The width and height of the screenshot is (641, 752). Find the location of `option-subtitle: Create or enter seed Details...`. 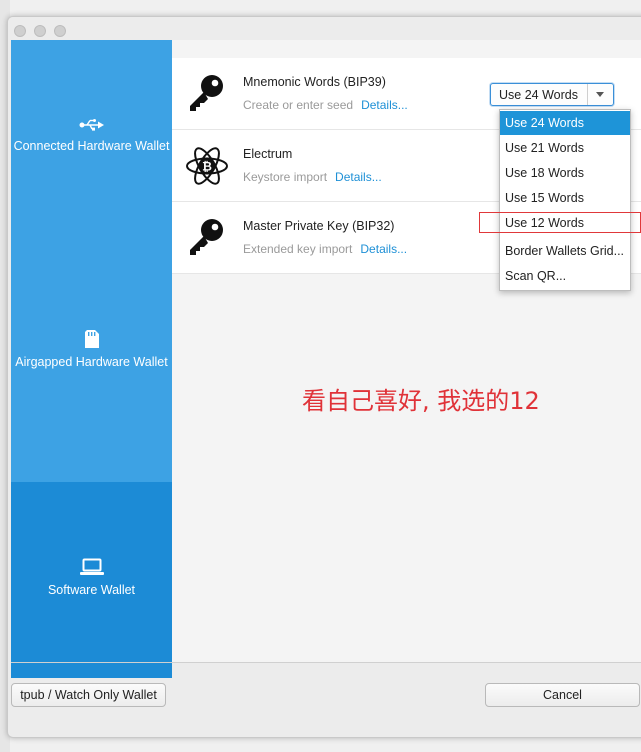

option-subtitle: Create or enter seed Details... is located at coordinates (325, 105).